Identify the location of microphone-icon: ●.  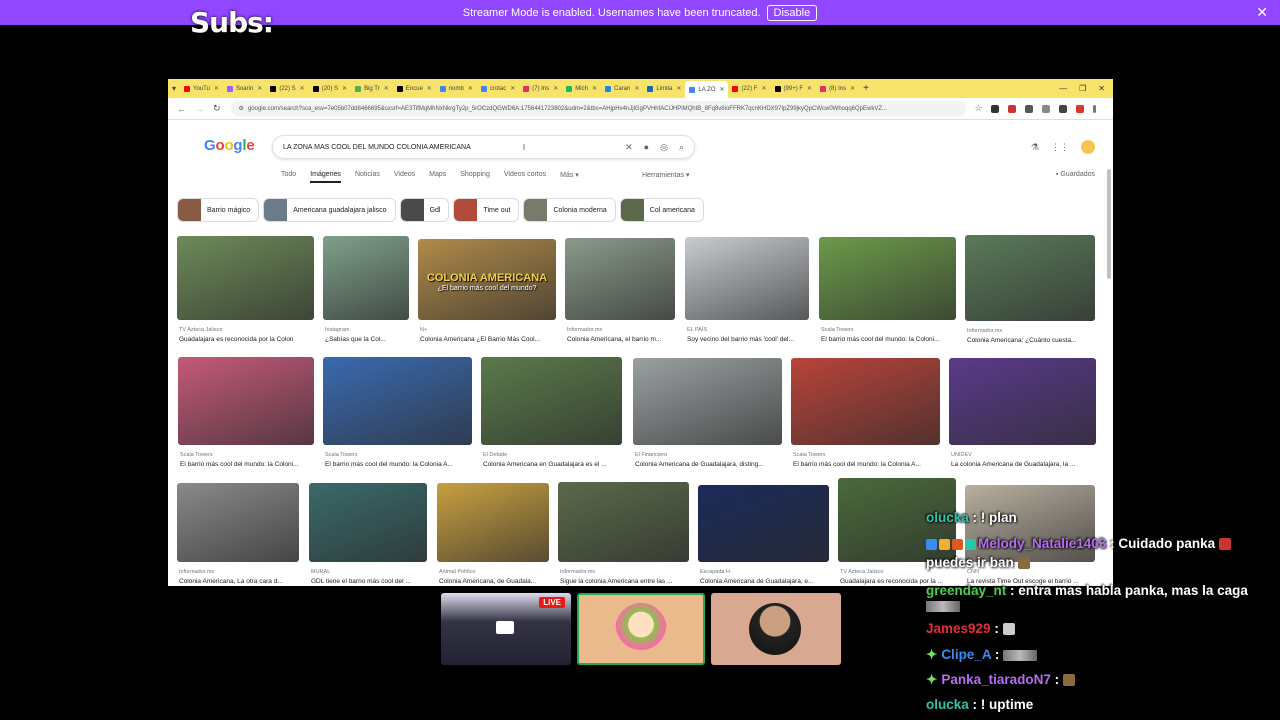
(646, 147).